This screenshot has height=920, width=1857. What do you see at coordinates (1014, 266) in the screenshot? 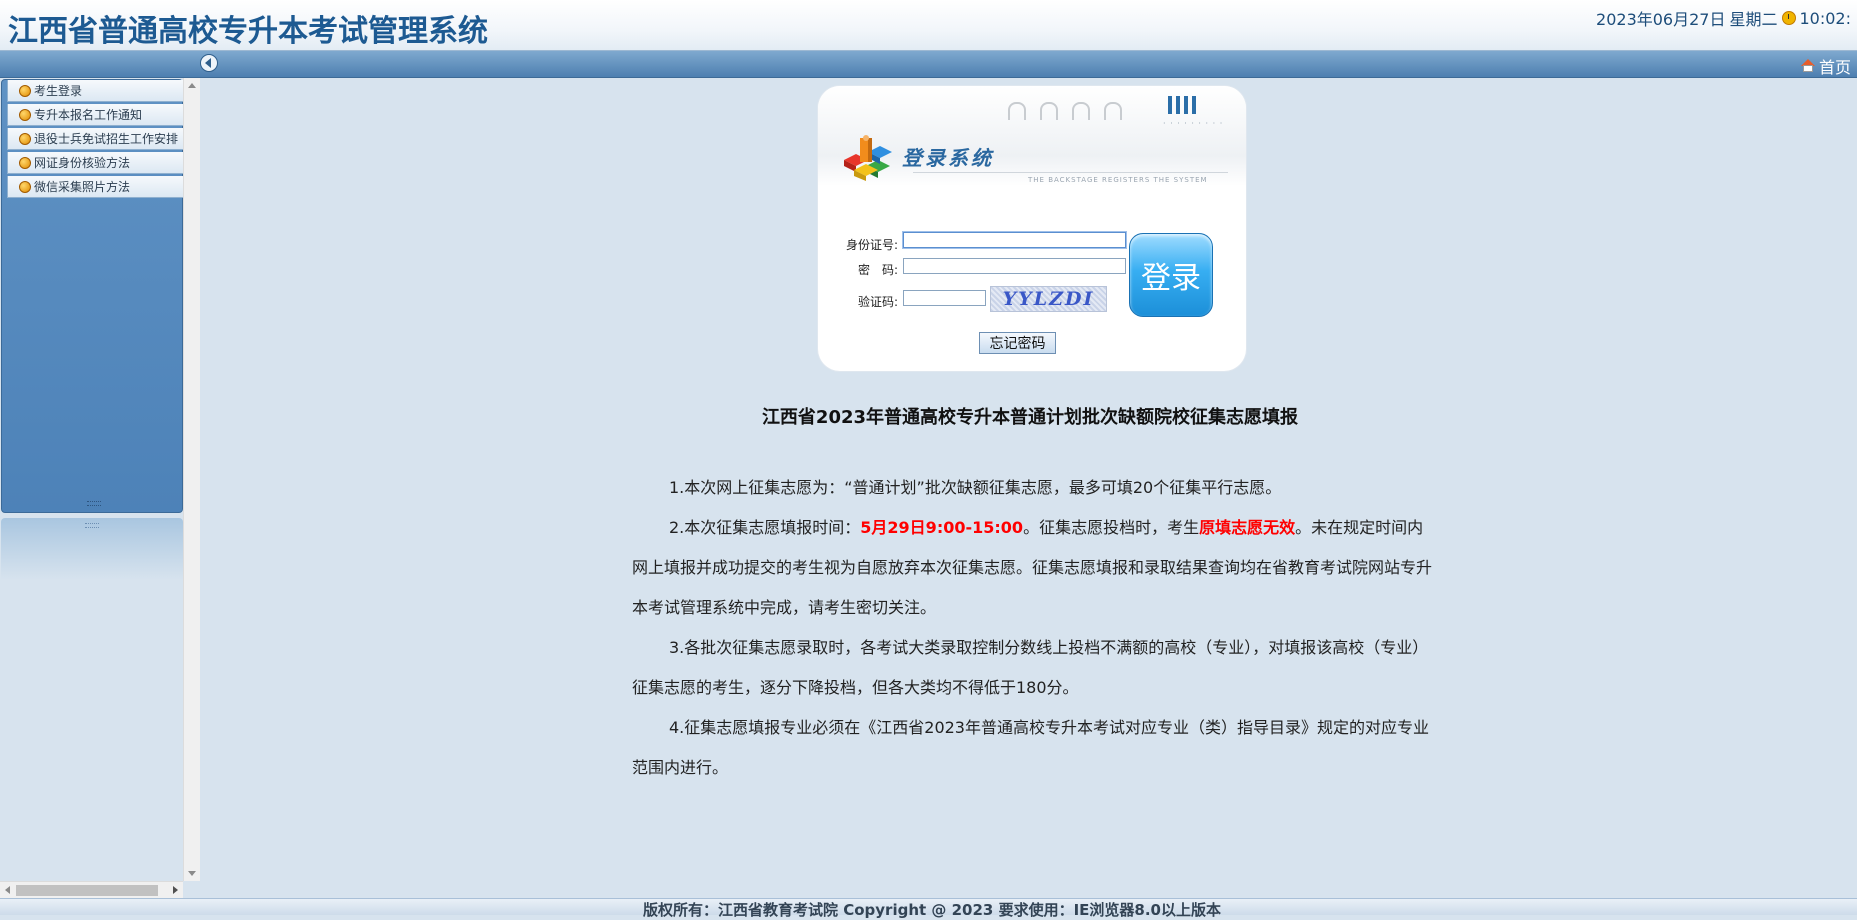
I see `password-input` at bounding box center [1014, 266].